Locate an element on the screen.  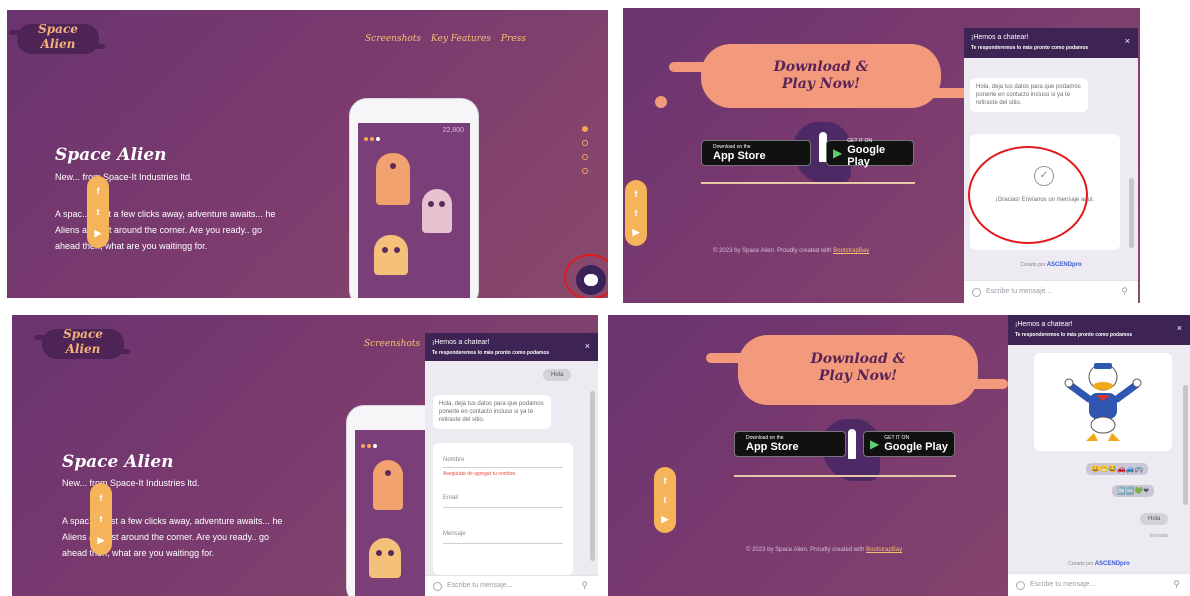
name-label: Nombre is located at coordinates (454, 460).